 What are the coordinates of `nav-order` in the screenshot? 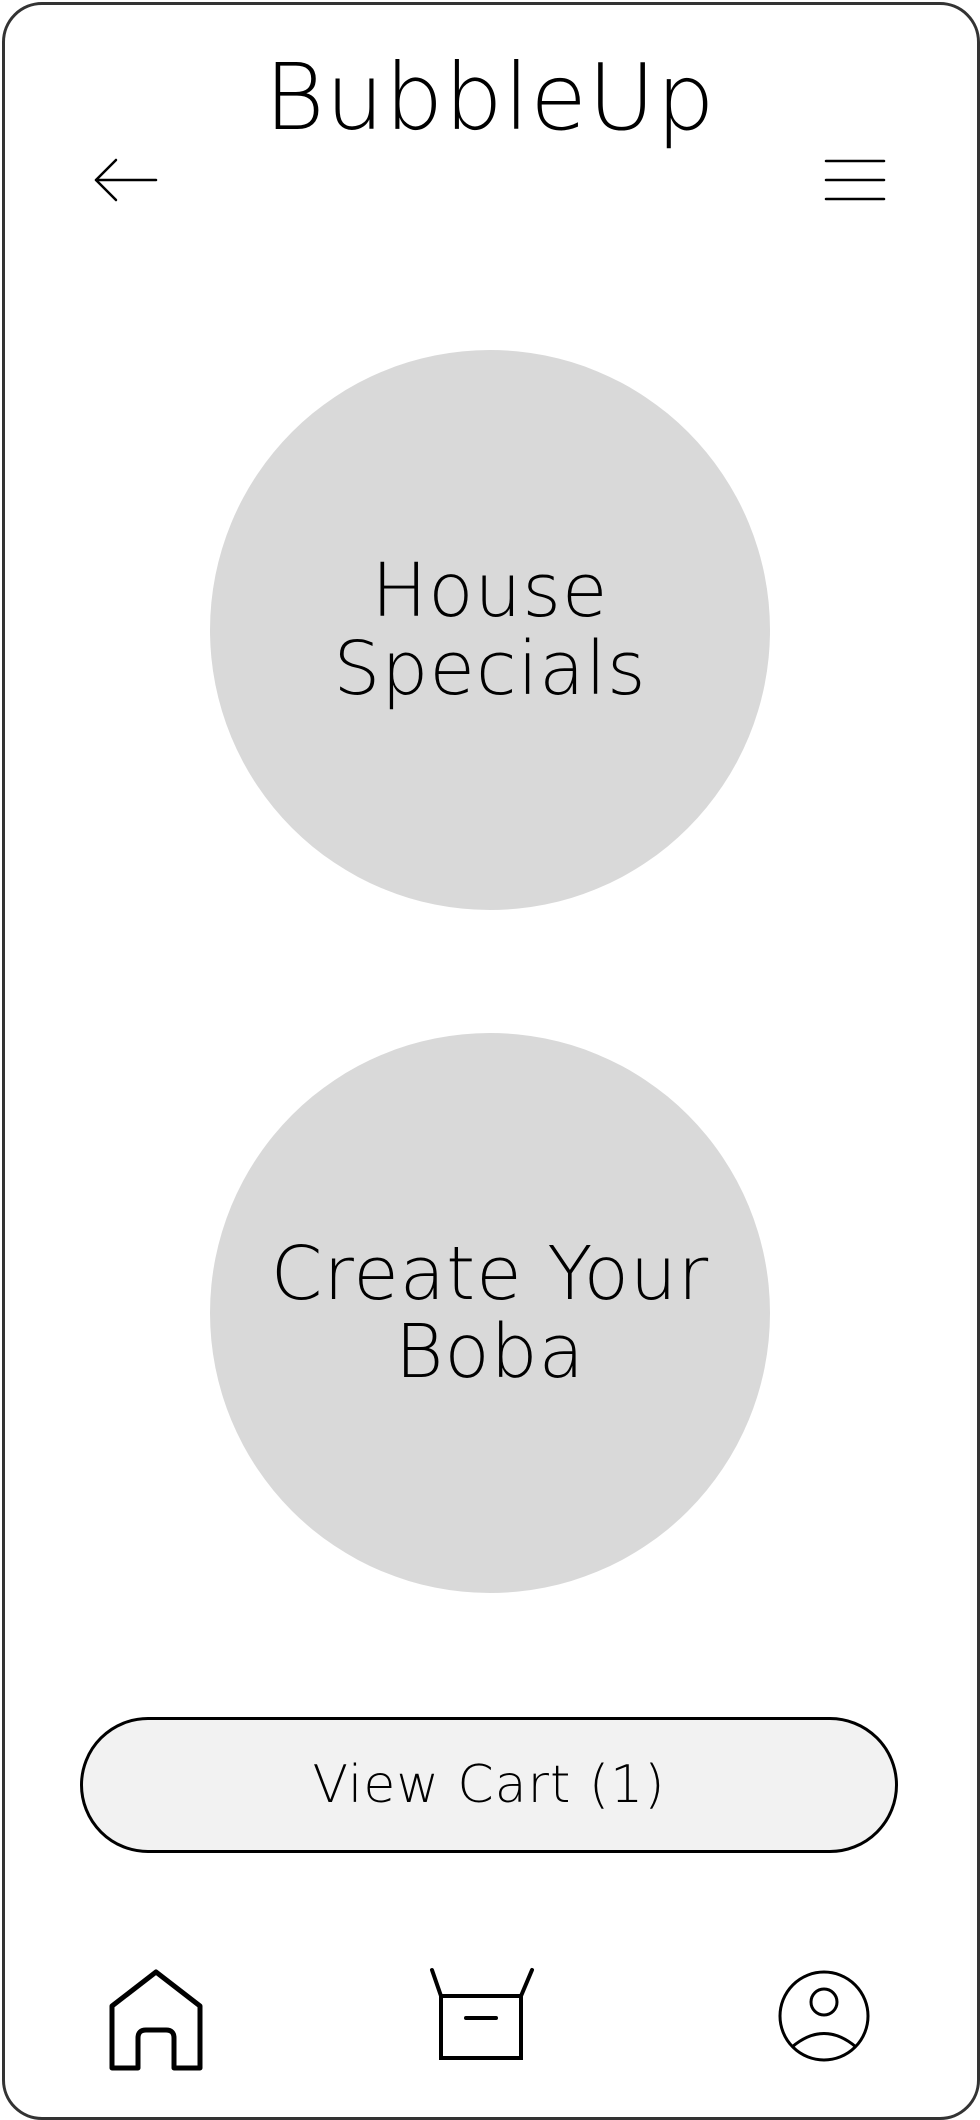 It's located at (481, 2015).